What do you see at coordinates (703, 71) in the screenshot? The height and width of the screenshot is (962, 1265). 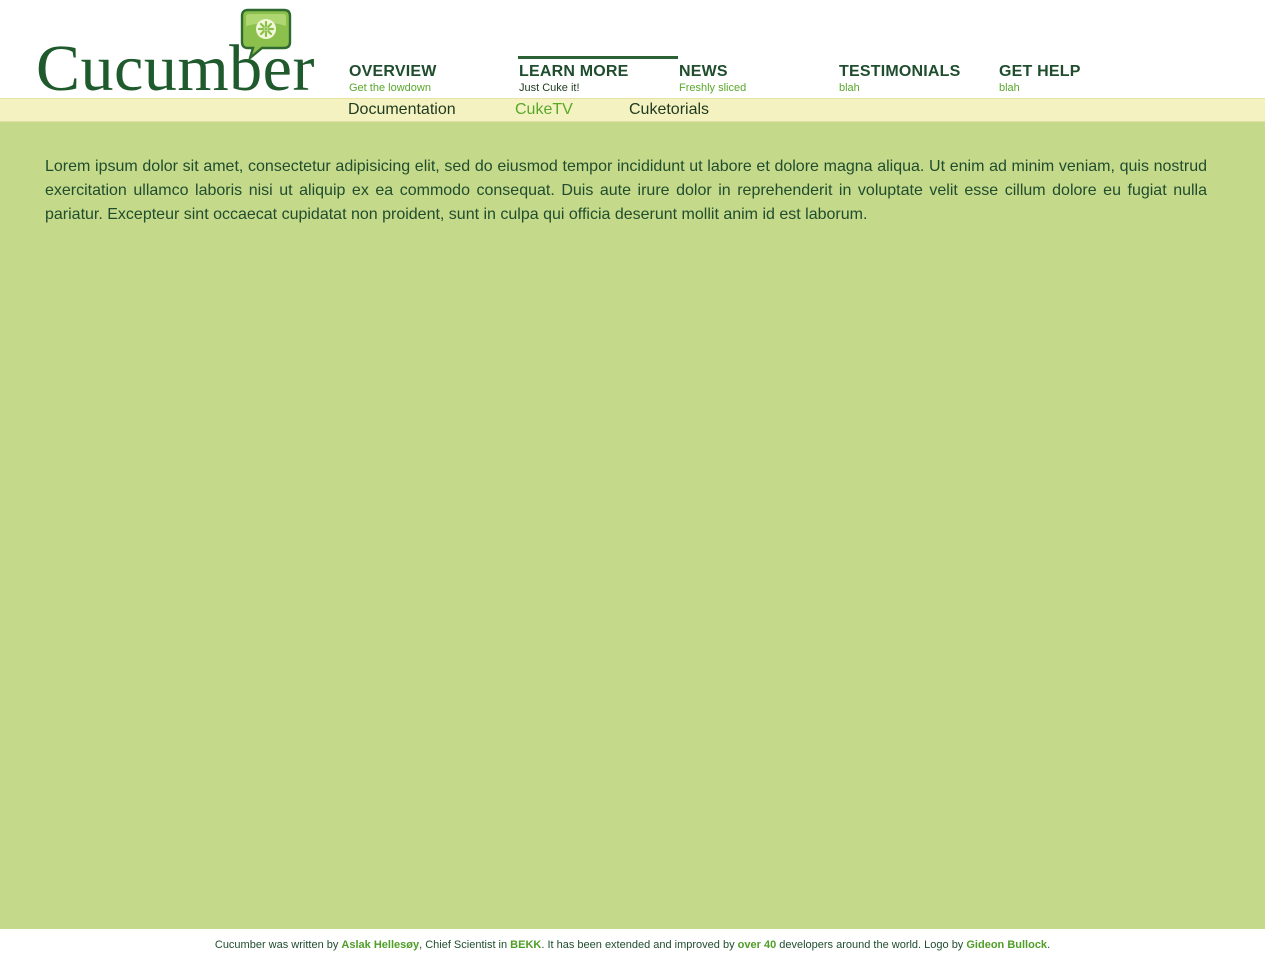 I see `nav-news-title: NEWS` at bounding box center [703, 71].